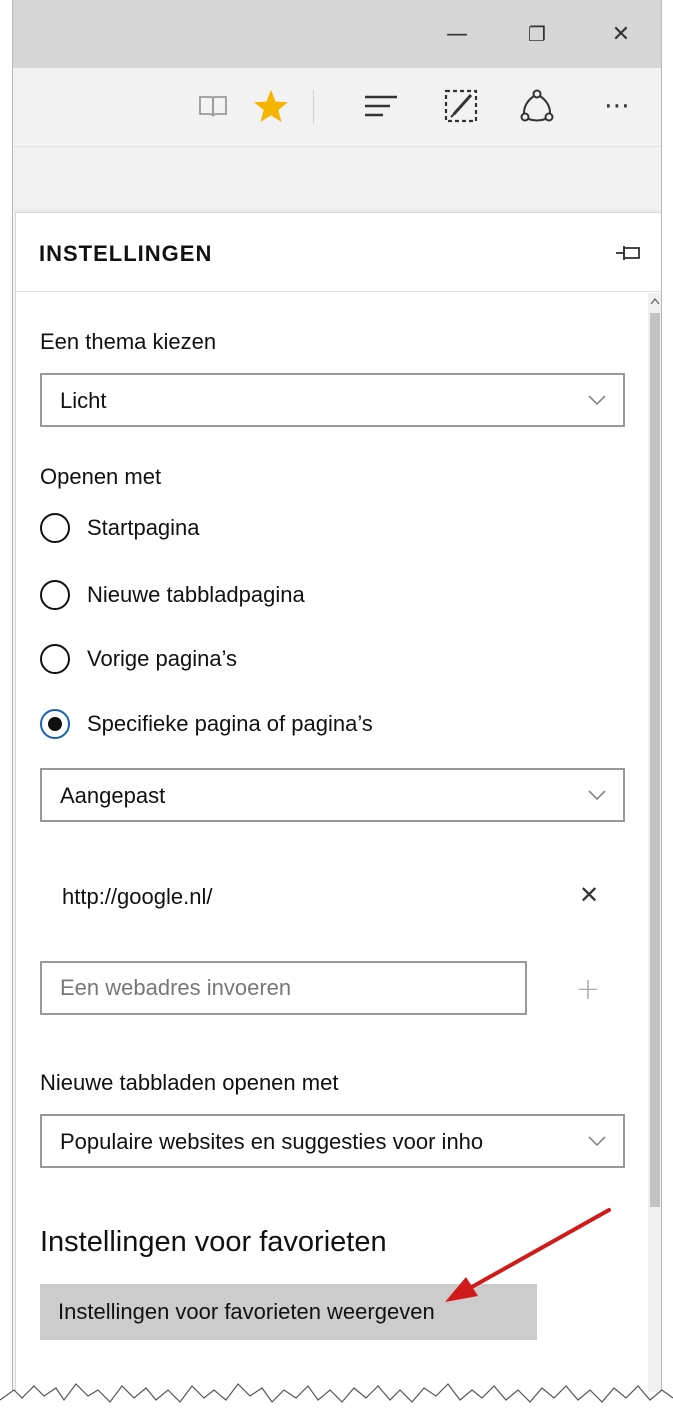 Image resolution: width=673 pixels, height=1412 pixels. I want to click on radio-startpagina: Startpagina, so click(120, 528).